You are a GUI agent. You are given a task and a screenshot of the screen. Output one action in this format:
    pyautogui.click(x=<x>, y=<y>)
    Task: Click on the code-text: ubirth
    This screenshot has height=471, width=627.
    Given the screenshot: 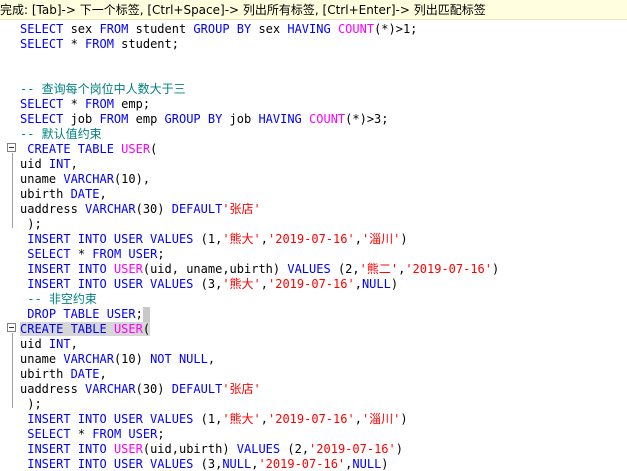 What is the action you would take?
    pyautogui.click(x=45, y=194)
    